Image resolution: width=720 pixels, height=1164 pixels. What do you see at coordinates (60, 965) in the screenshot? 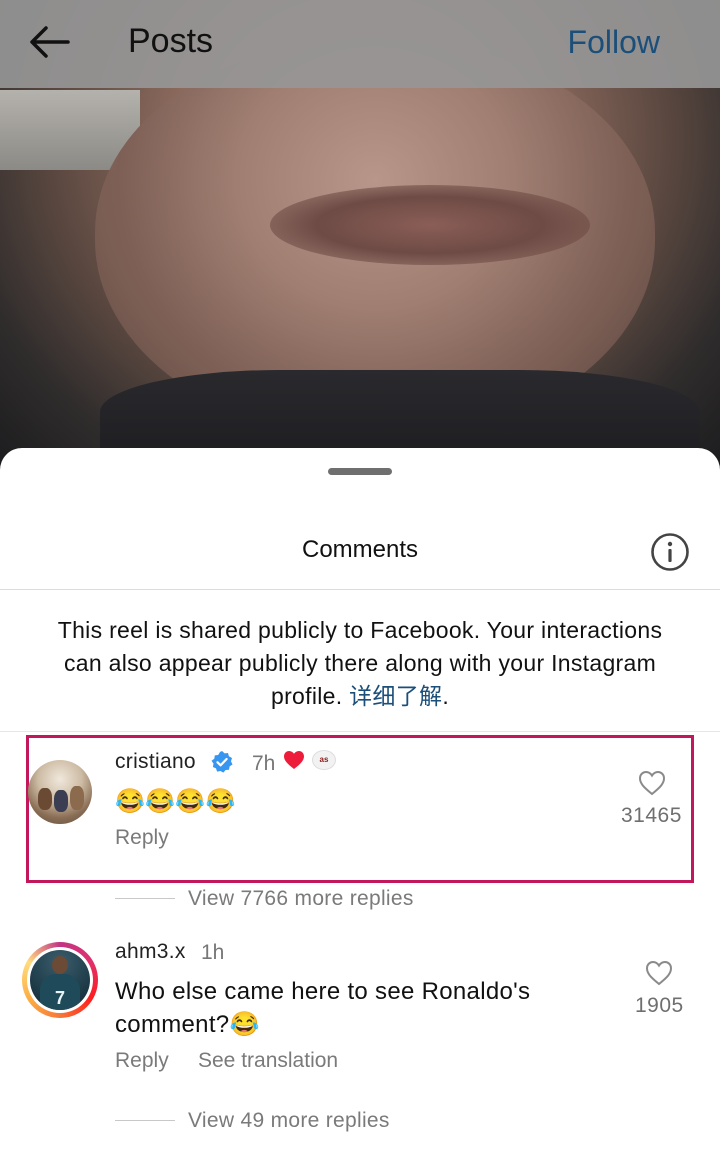
I see `avatar-head` at bounding box center [60, 965].